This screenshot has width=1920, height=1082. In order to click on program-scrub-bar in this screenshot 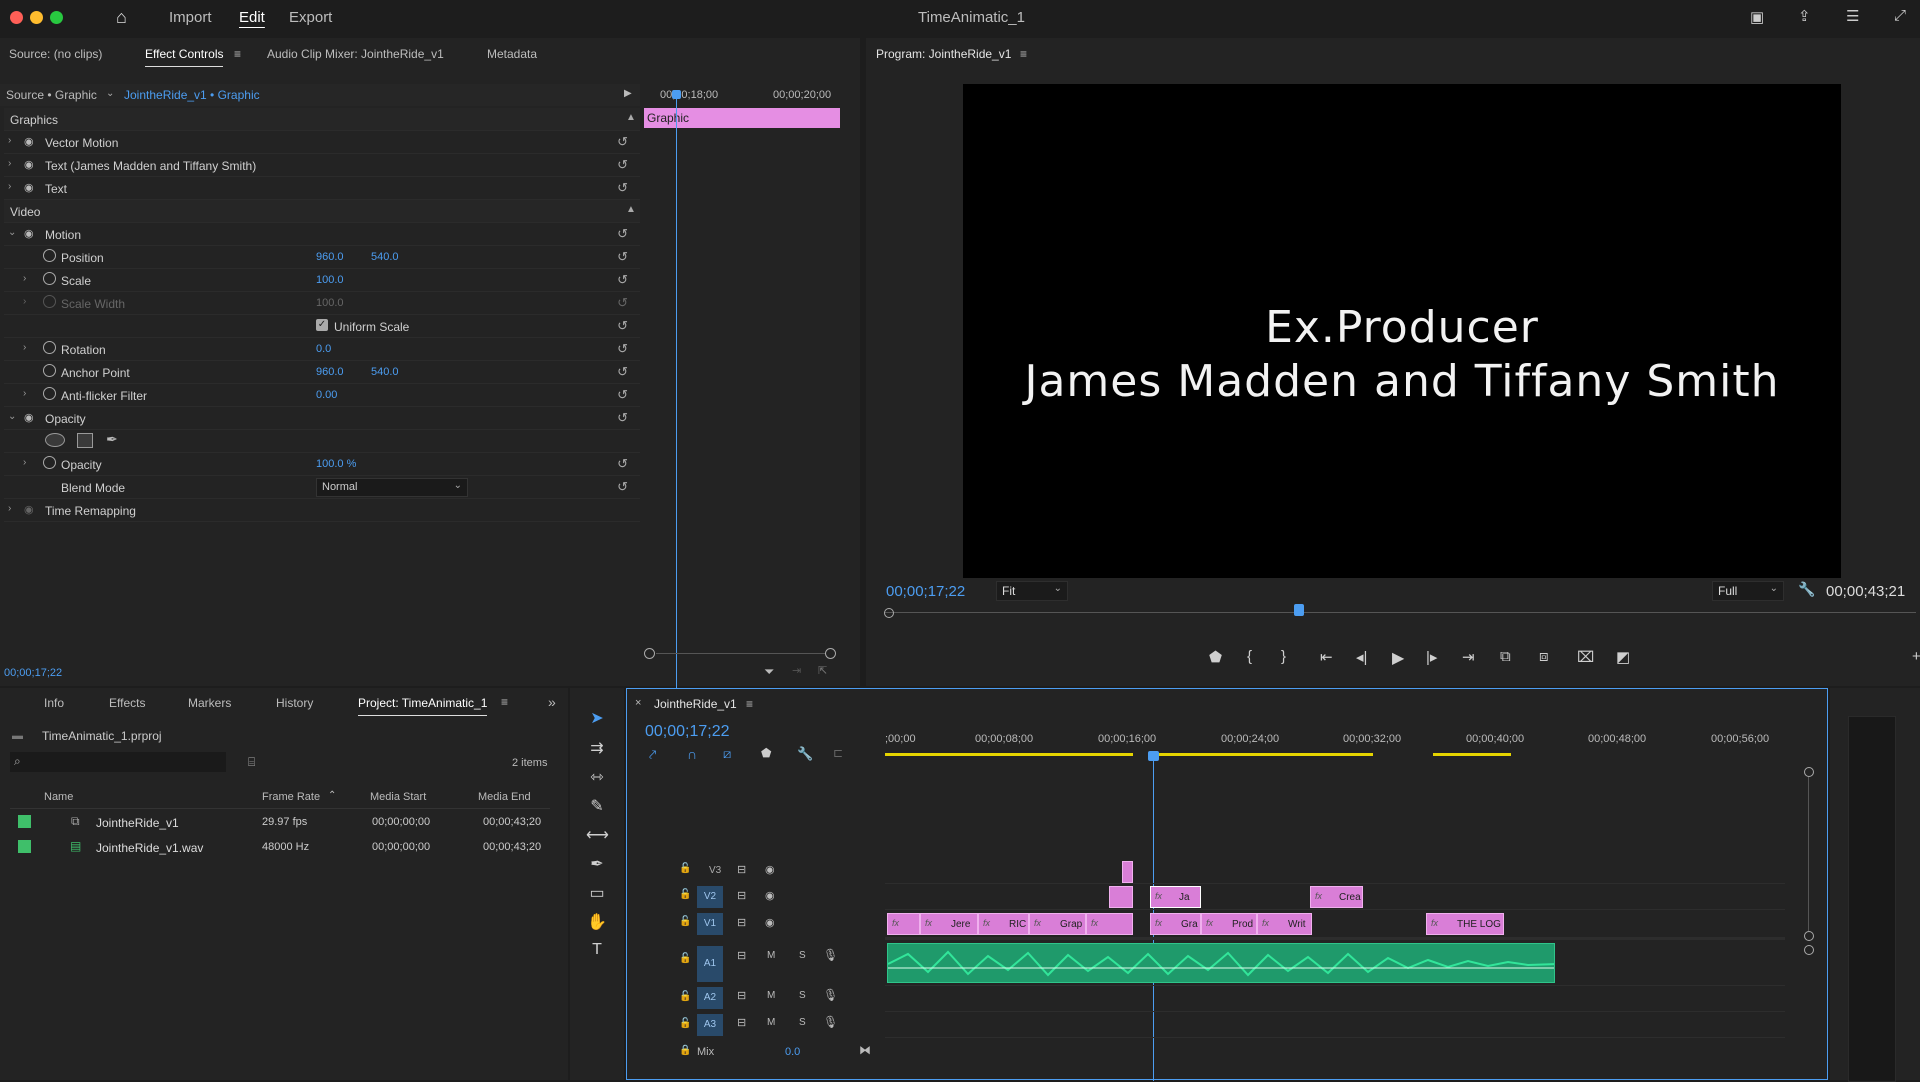, I will do `click(1400, 612)`.